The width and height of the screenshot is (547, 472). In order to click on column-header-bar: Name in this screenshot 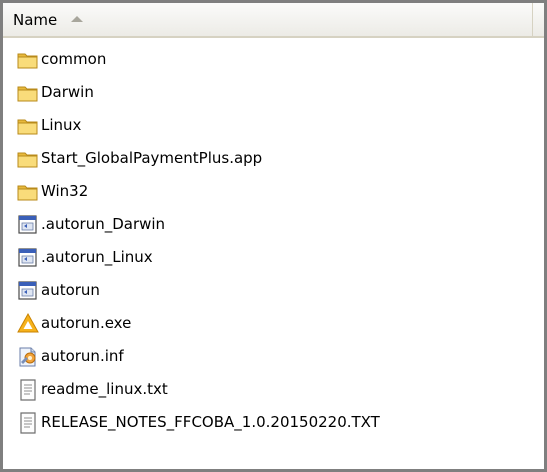, I will do `click(273, 20)`.